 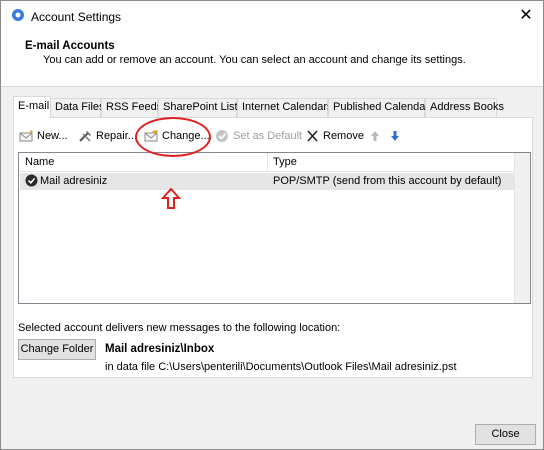 What do you see at coordinates (70, 46) in the screenshot?
I see `header-title: E-mail Accounts` at bounding box center [70, 46].